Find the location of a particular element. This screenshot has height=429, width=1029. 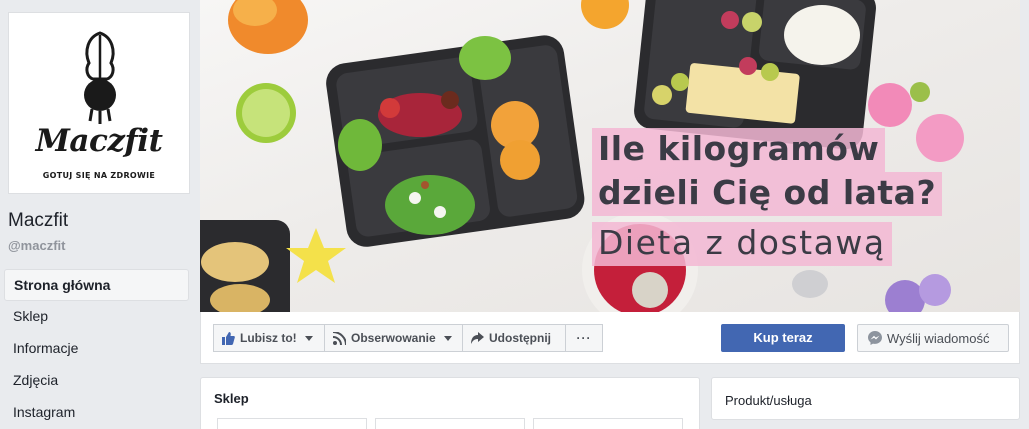

share-button: Udostępnij is located at coordinates (514, 338).